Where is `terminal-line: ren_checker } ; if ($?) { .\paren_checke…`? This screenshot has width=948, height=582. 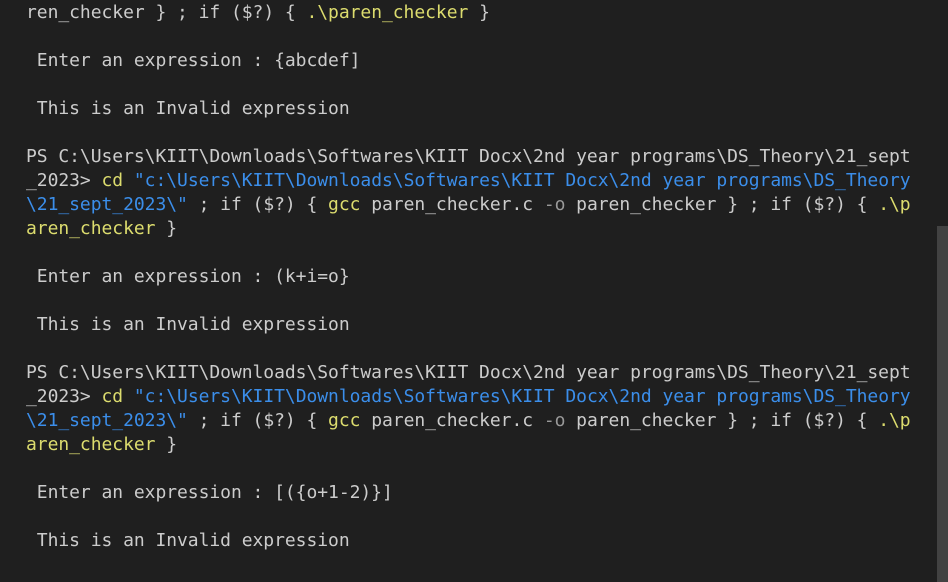 terminal-line: ren_checker } ; if ($?) { .\paren_checke… is located at coordinates (258, 13).